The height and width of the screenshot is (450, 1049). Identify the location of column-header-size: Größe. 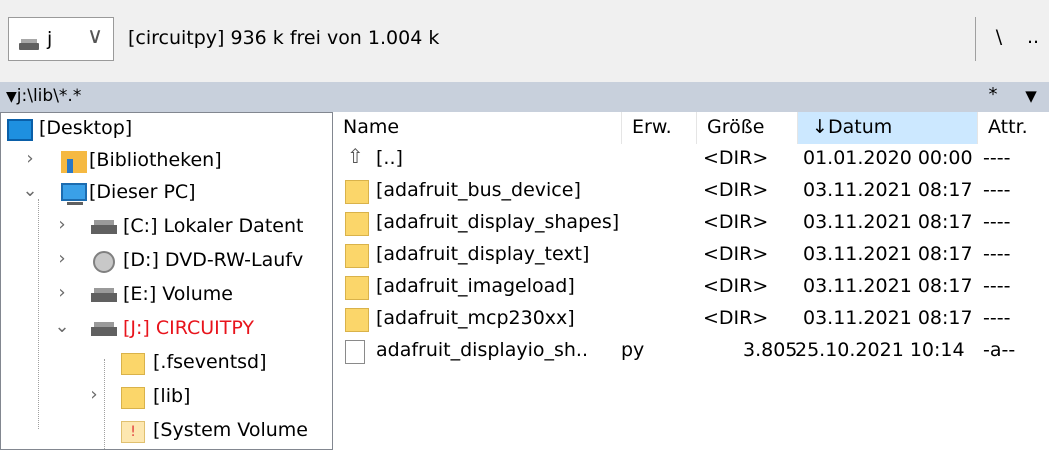
(747, 128).